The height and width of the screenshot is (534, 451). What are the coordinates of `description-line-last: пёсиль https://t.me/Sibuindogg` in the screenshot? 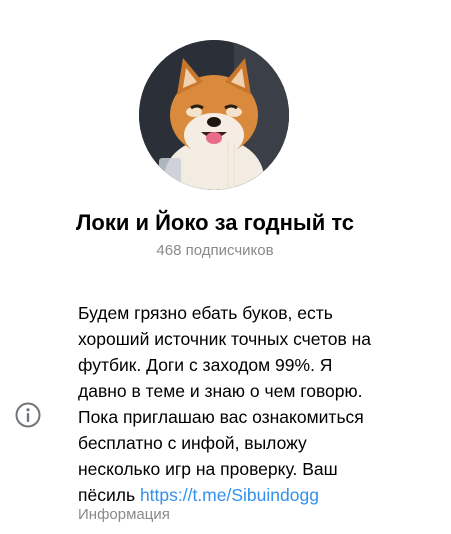 It's located at (250, 495).